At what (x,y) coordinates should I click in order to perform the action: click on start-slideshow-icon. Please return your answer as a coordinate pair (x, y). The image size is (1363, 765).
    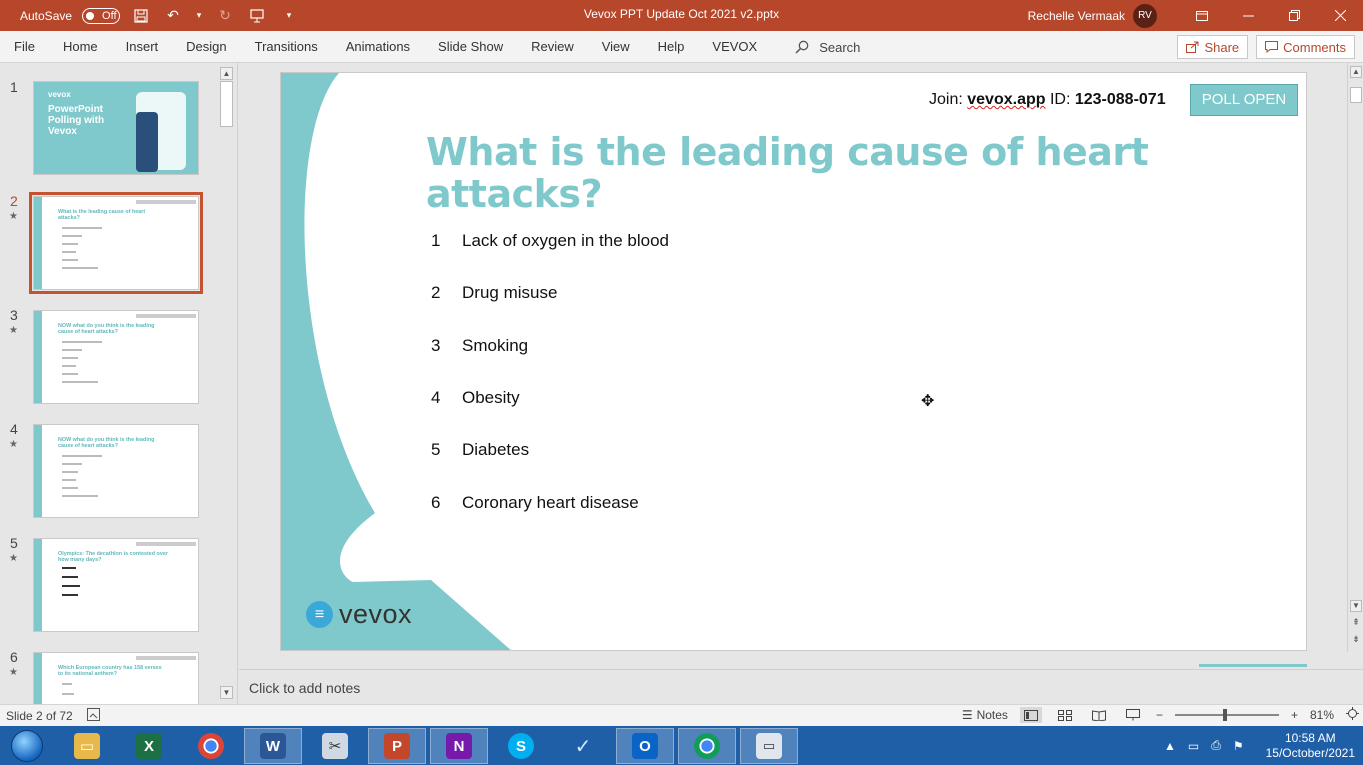
    Looking at the image, I should click on (257, 16).